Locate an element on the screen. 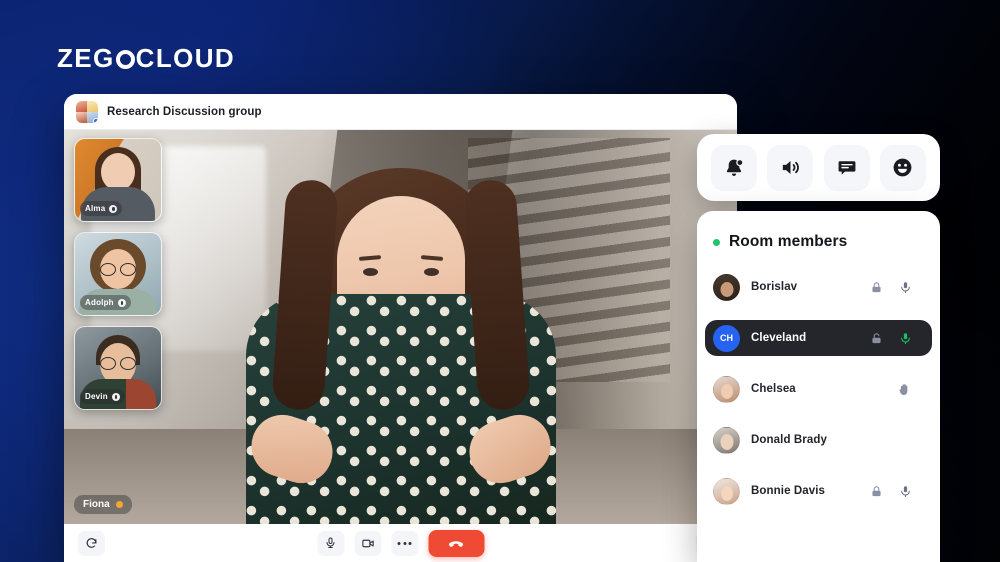  camera-icon is located at coordinates (367, 543).